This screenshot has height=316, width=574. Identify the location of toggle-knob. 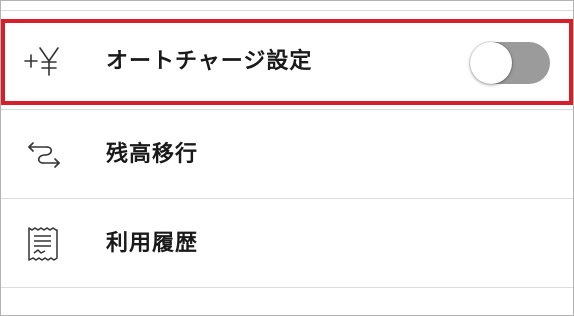
(491, 63).